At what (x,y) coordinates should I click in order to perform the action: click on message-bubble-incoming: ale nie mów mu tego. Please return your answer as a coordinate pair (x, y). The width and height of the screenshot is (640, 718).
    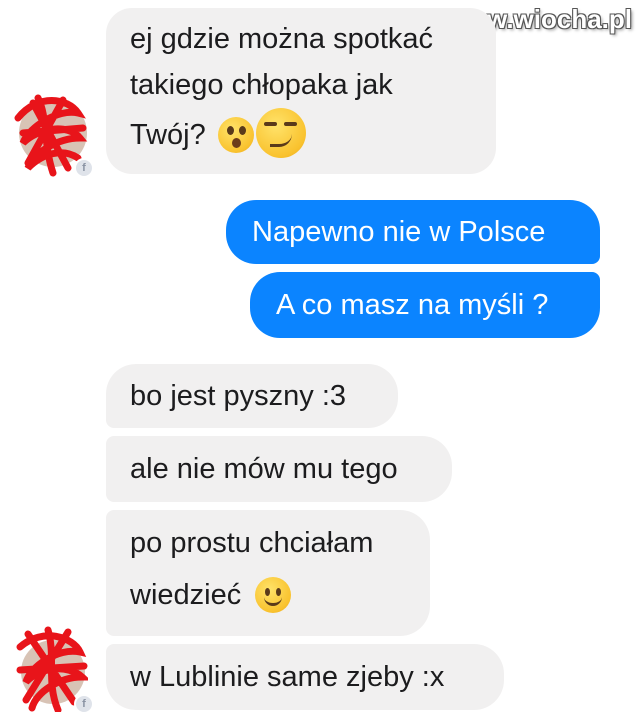
    Looking at the image, I should click on (279, 469).